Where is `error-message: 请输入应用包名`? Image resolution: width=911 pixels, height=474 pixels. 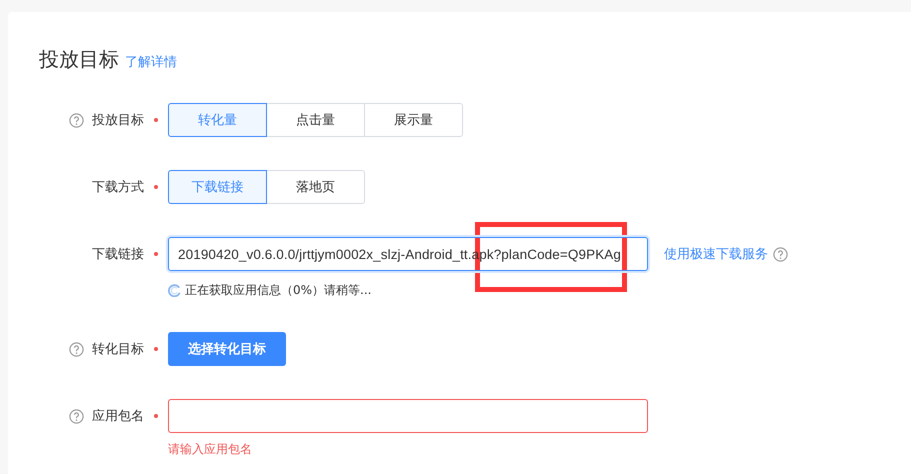
error-message: 请输入应用包名 is located at coordinates (210, 449).